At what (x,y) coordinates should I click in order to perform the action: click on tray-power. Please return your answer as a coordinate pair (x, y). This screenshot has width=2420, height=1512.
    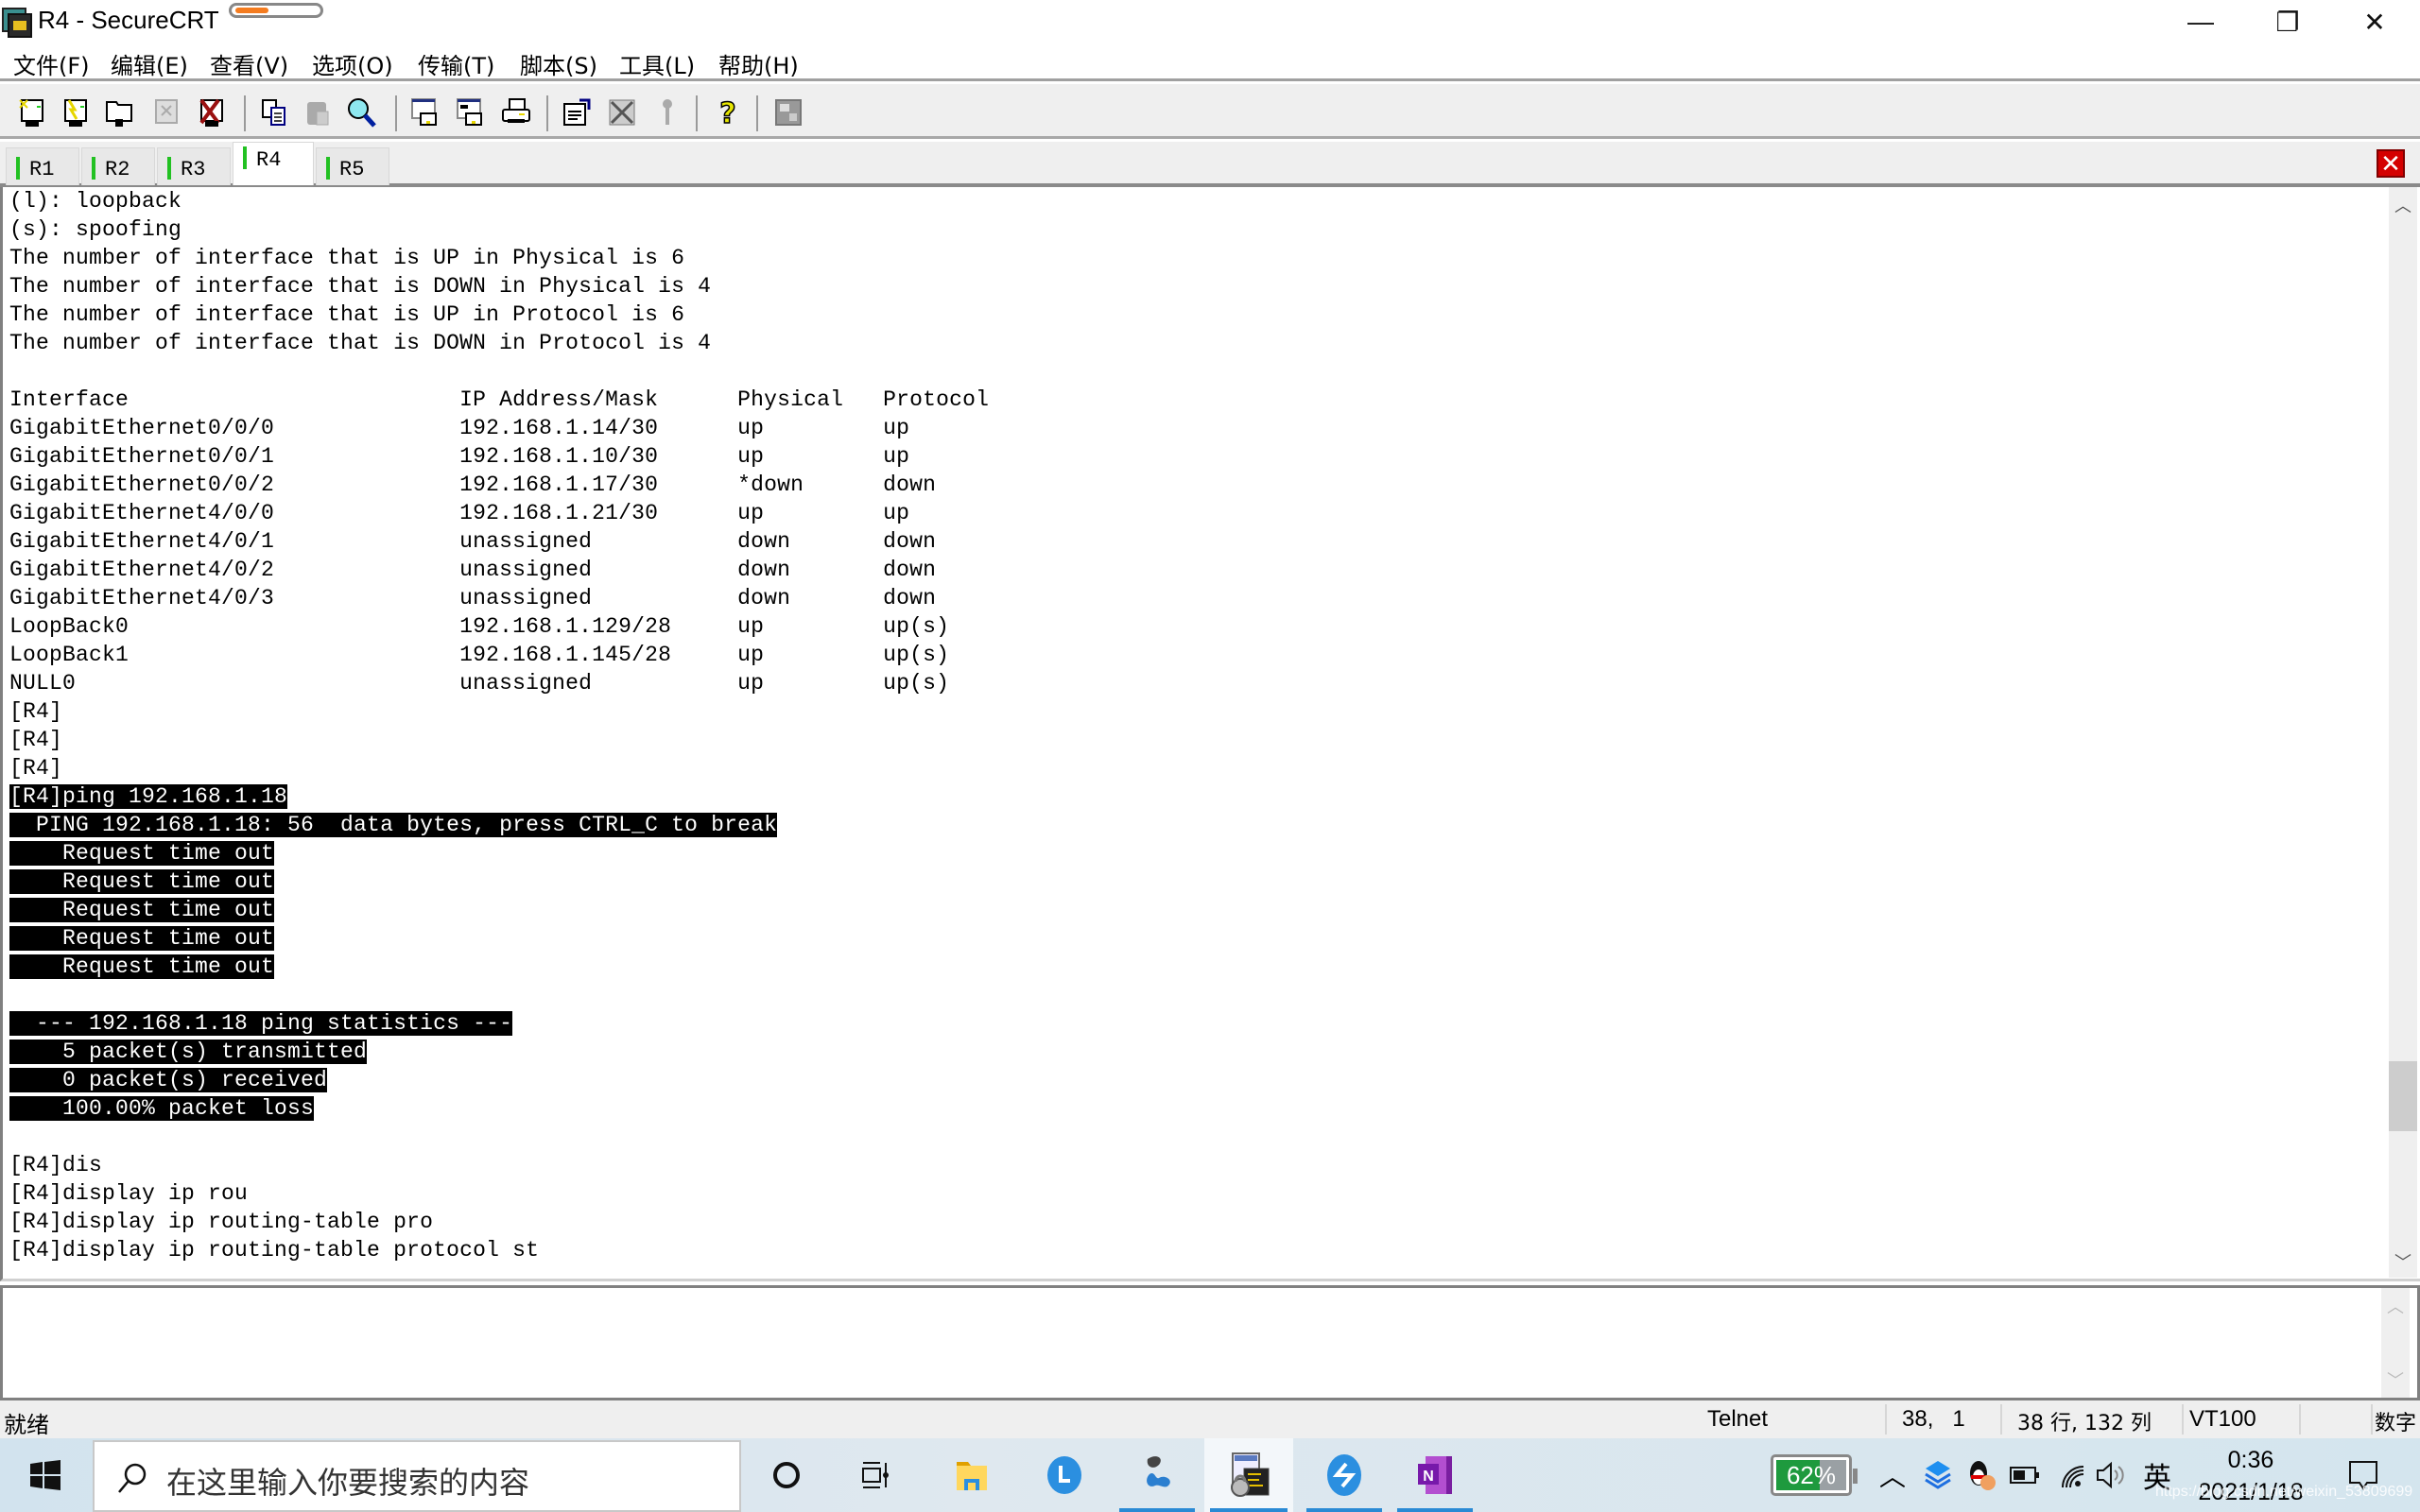
    Looking at the image, I should click on (2025, 1475).